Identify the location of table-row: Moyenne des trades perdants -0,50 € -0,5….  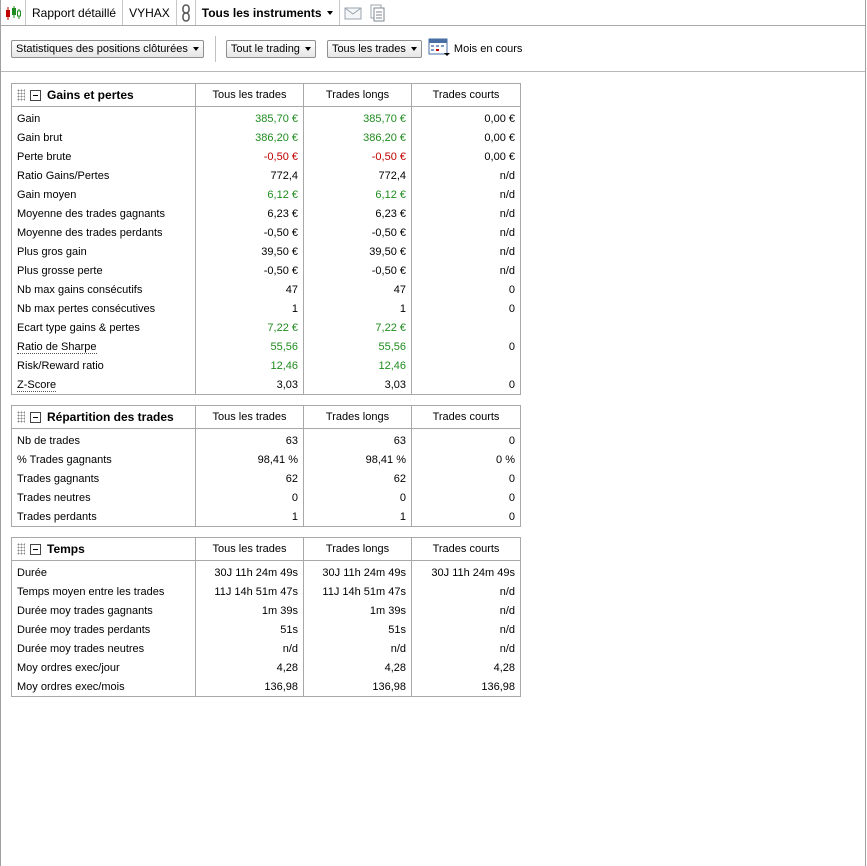
(266, 232).